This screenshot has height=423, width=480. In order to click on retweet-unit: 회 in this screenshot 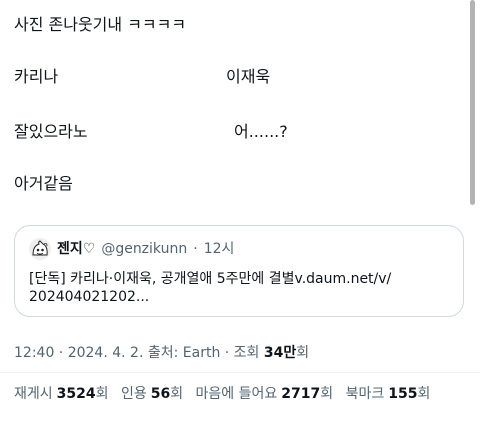, I will do `click(102, 394)`.